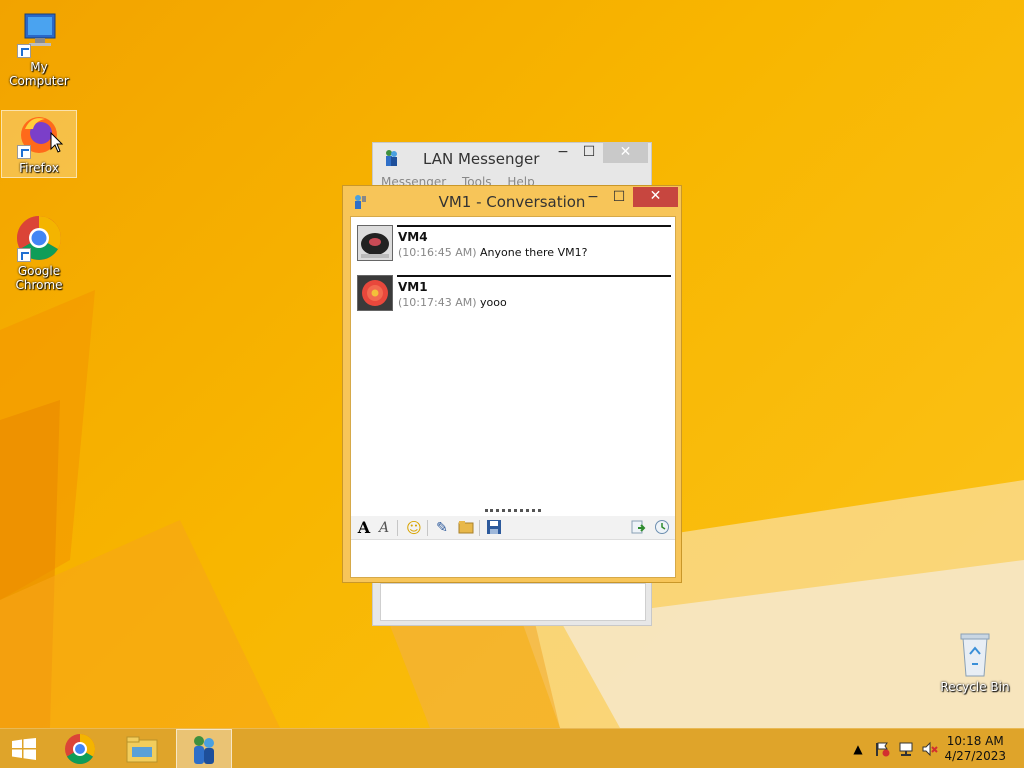  I want to click on clock-time: 10:18 AM, so click(975, 741).